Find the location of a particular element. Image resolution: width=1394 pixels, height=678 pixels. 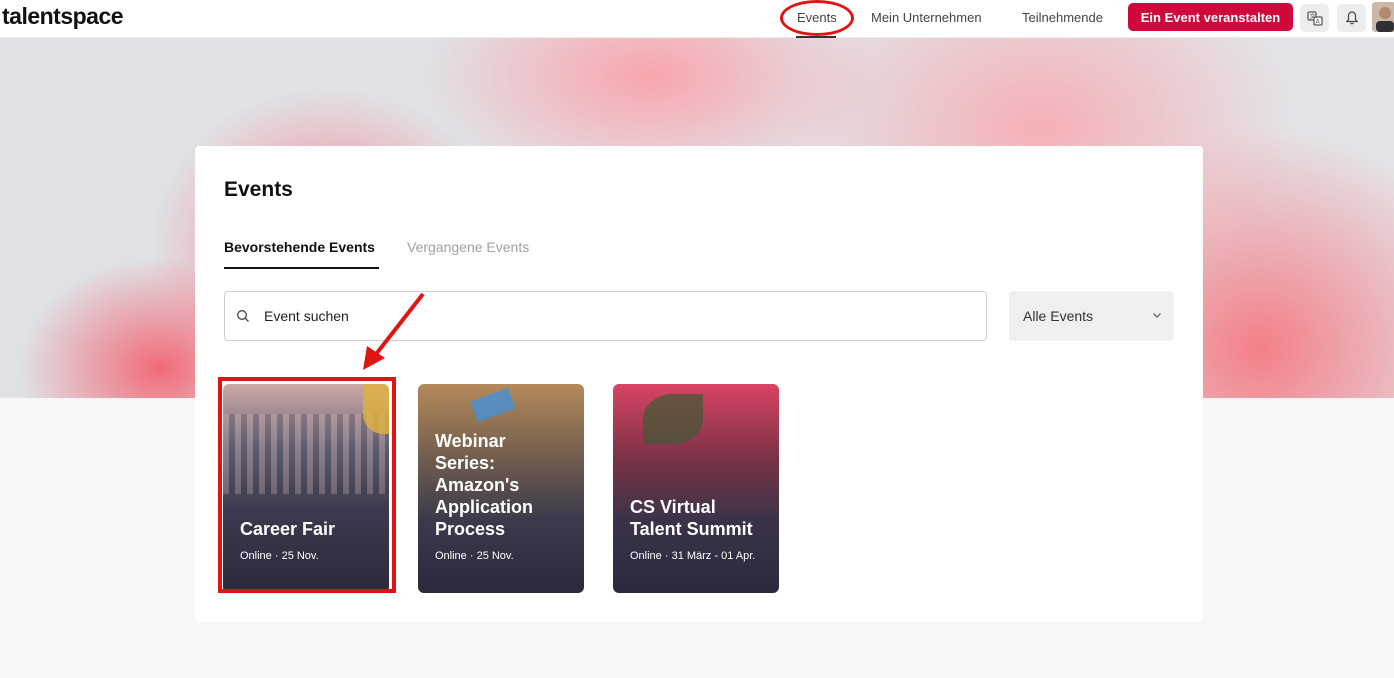

filter-selected-value: Alle Events is located at coordinates (1058, 316).